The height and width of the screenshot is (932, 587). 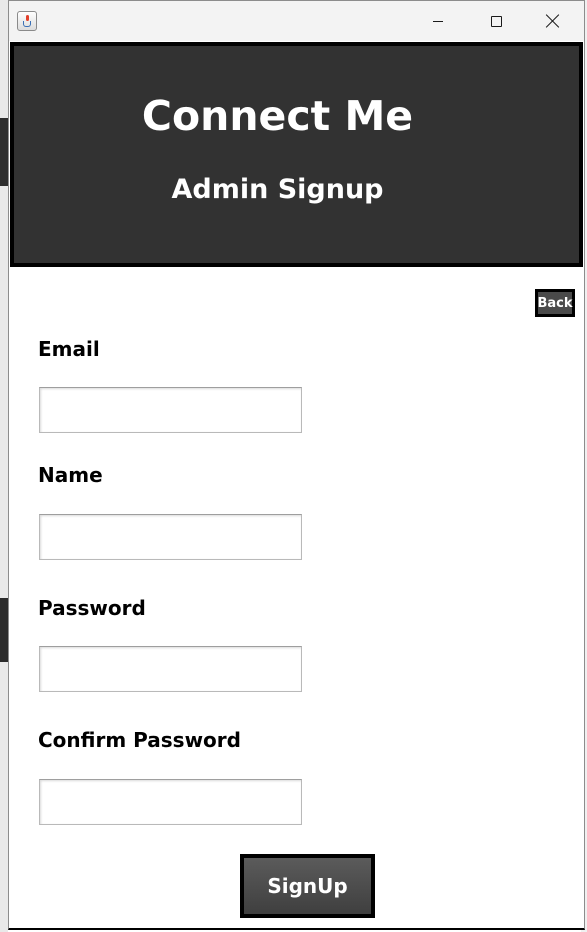 I want to click on confirm-password-label: Confirm Password, so click(x=139, y=740).